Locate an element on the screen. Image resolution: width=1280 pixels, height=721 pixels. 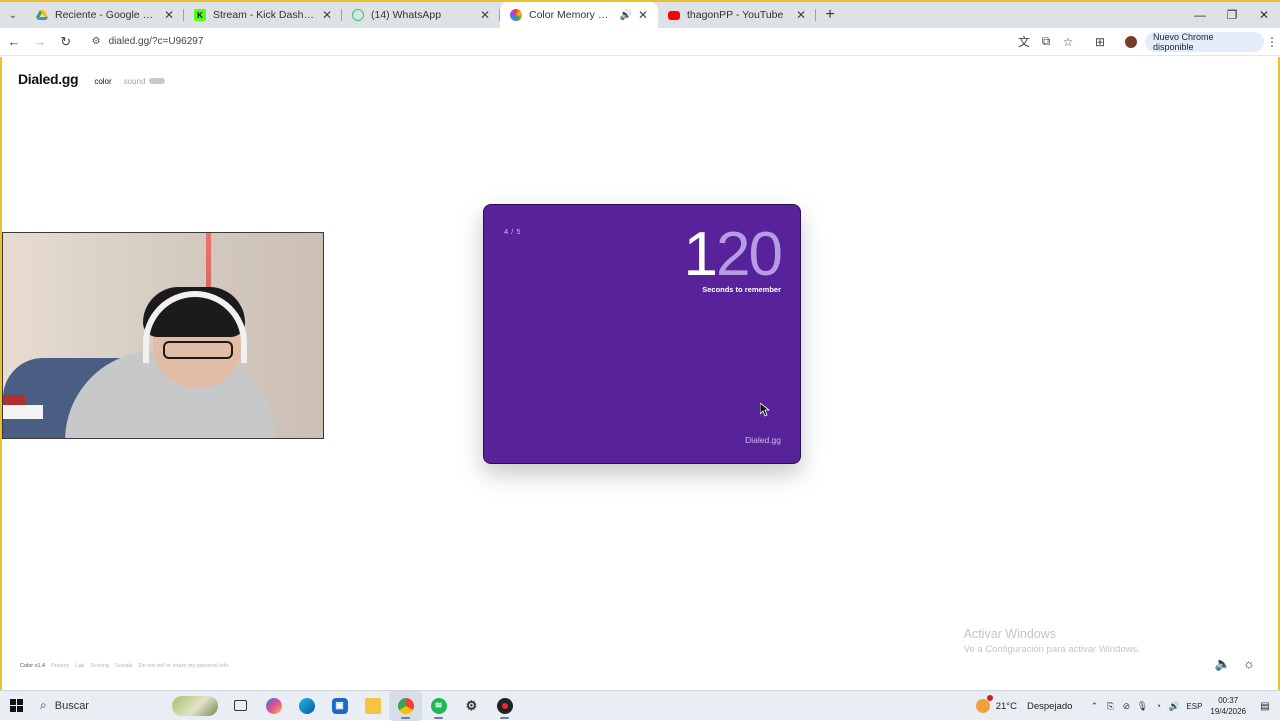
chrome-menu-icon: ⋮ is located at coordinates (1272, 42).